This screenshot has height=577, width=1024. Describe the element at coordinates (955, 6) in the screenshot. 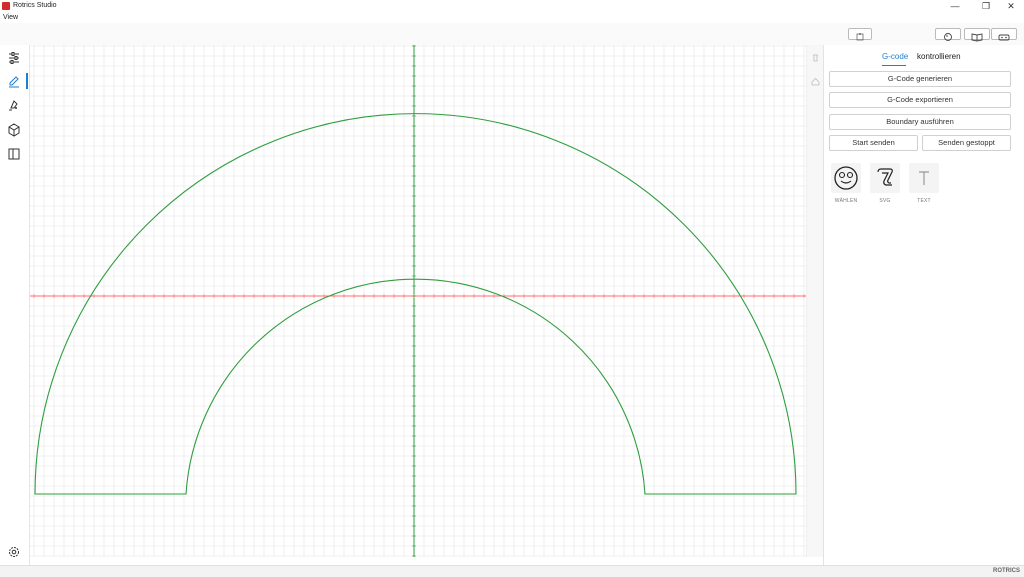

I see `minimize-button: —` at that location.